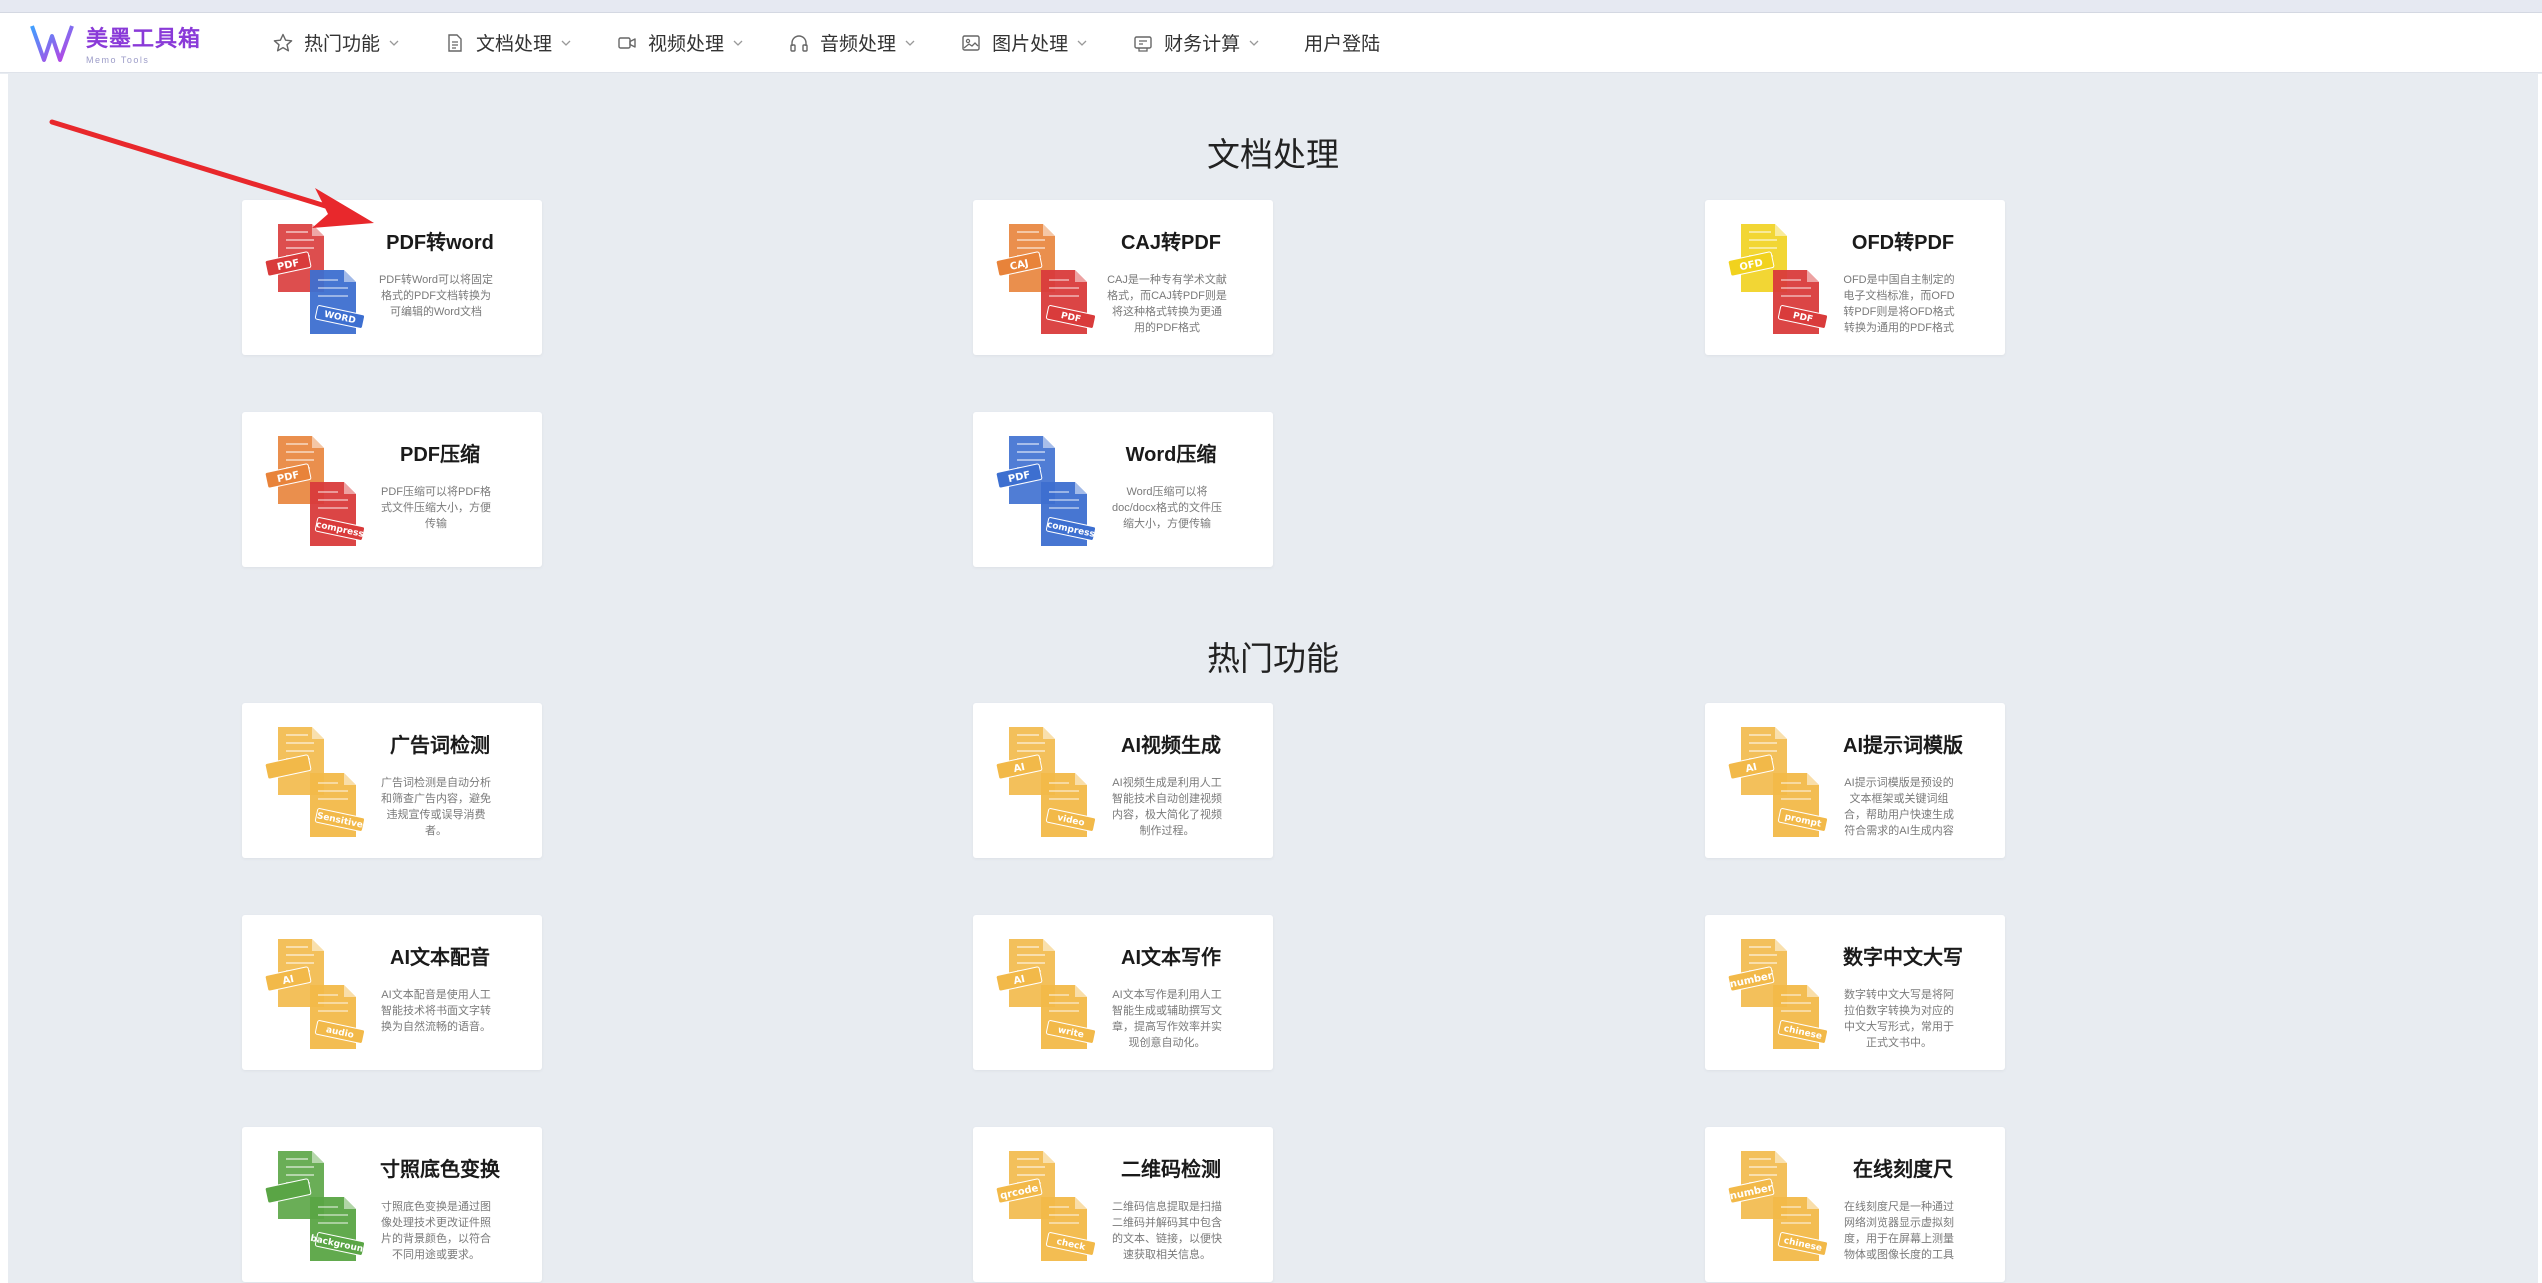 This screenshot has width=2542, height=1283. I want to click on card-description: 二维码信息提取是扫描二维码并解码其中包含的文本、链接，以便快速获取相关信息。, so click(1167, 1231).